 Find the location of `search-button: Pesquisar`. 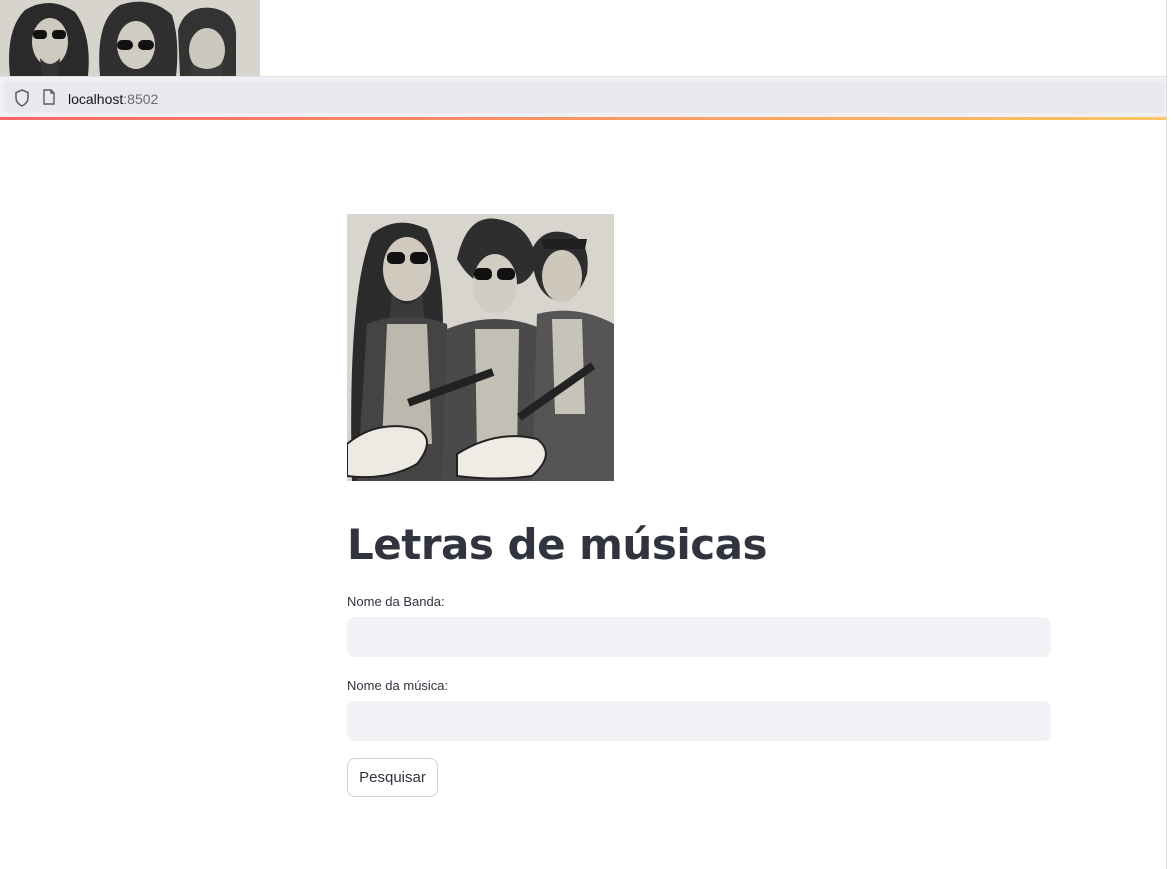

search-button: Pesquisar is located at coordinates (392, 777).